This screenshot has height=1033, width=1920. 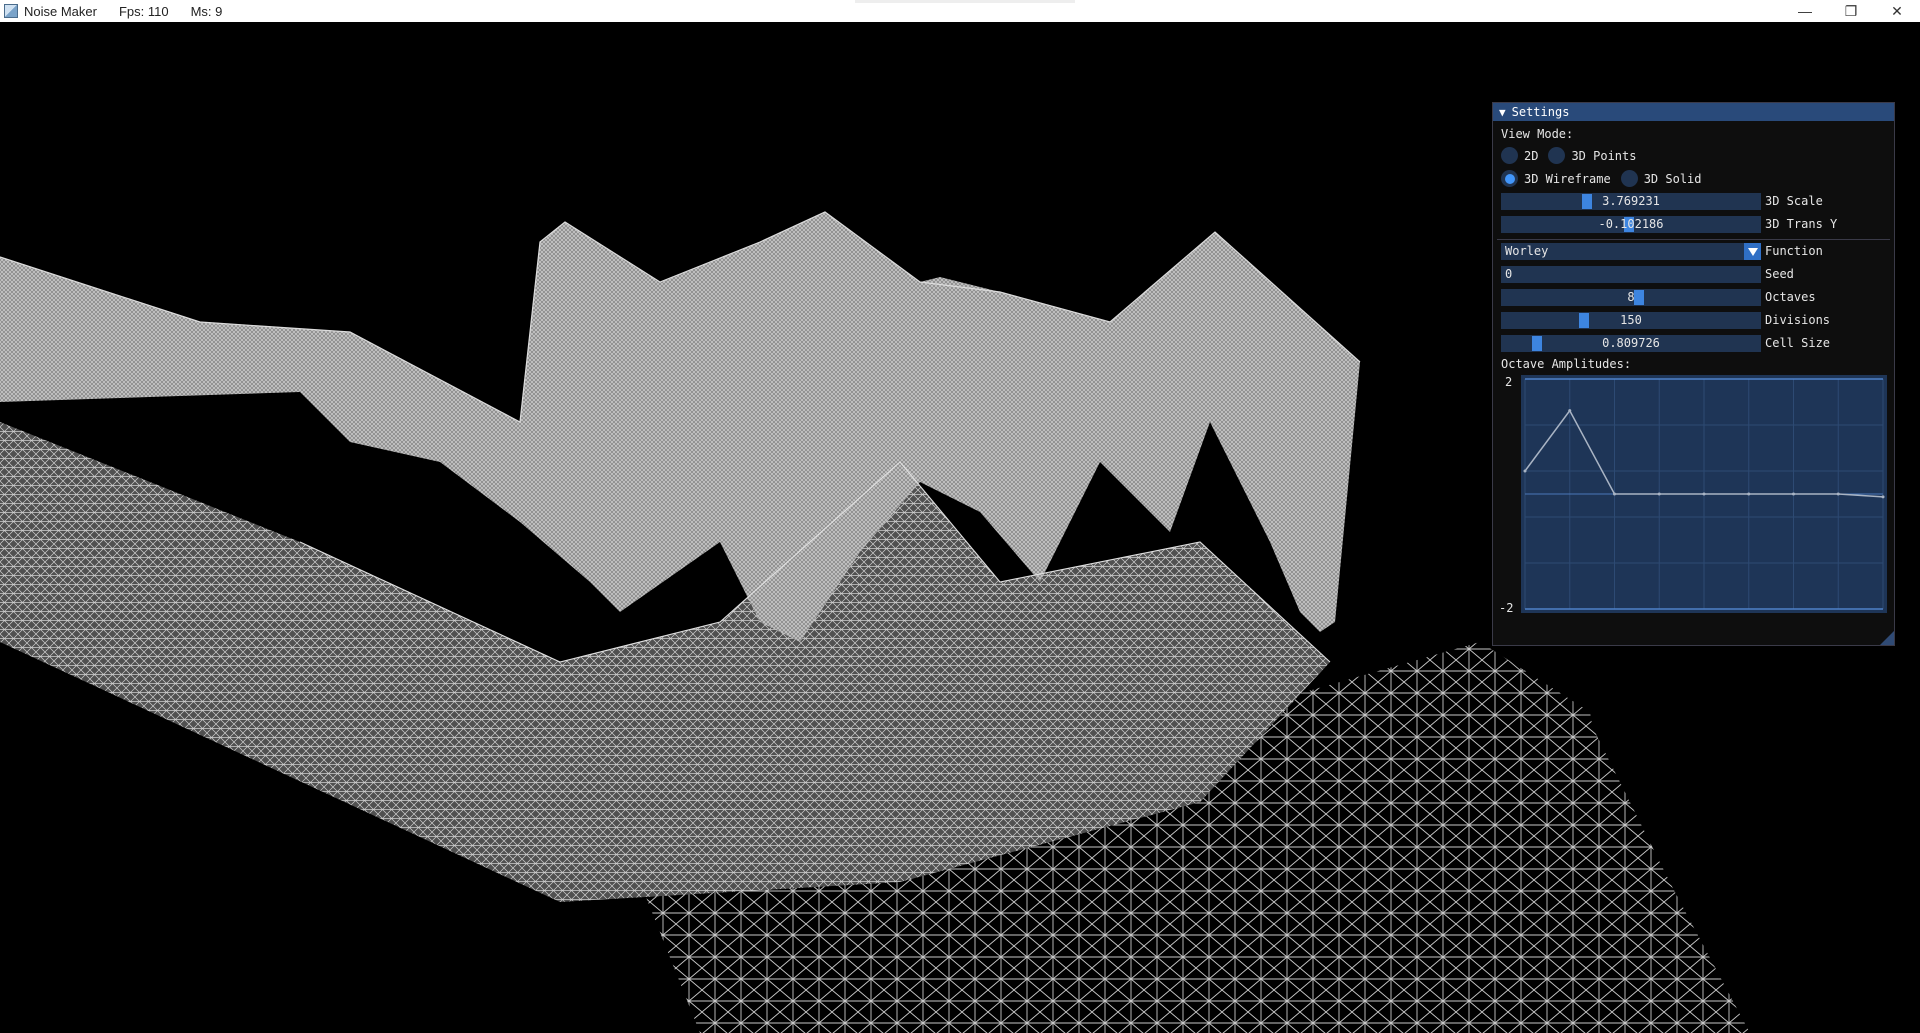 I want to click on fps-readout: Fps: 110, so click(x=143, y=11).